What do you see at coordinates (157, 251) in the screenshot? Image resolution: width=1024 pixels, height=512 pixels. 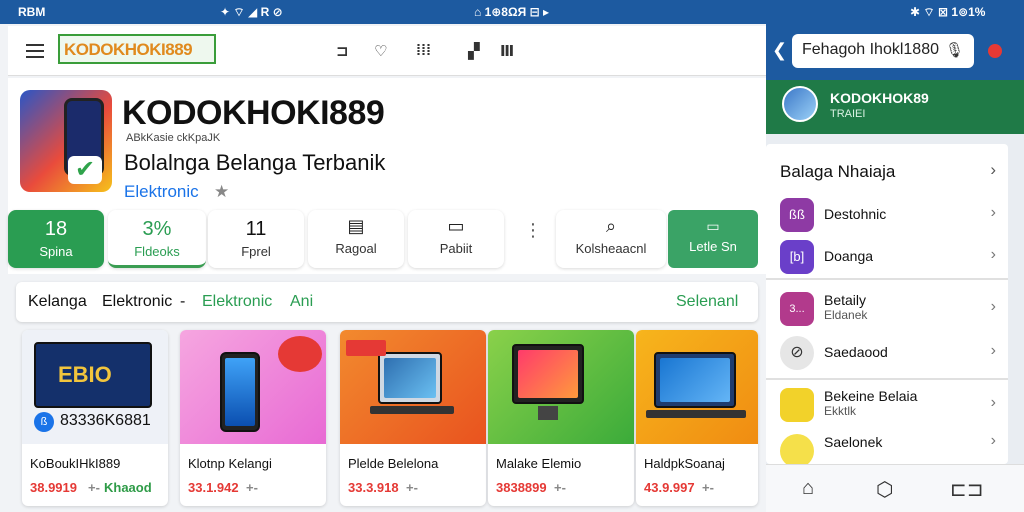 I see `stat-label: Fldeoks` at bounding box center [157, 251].